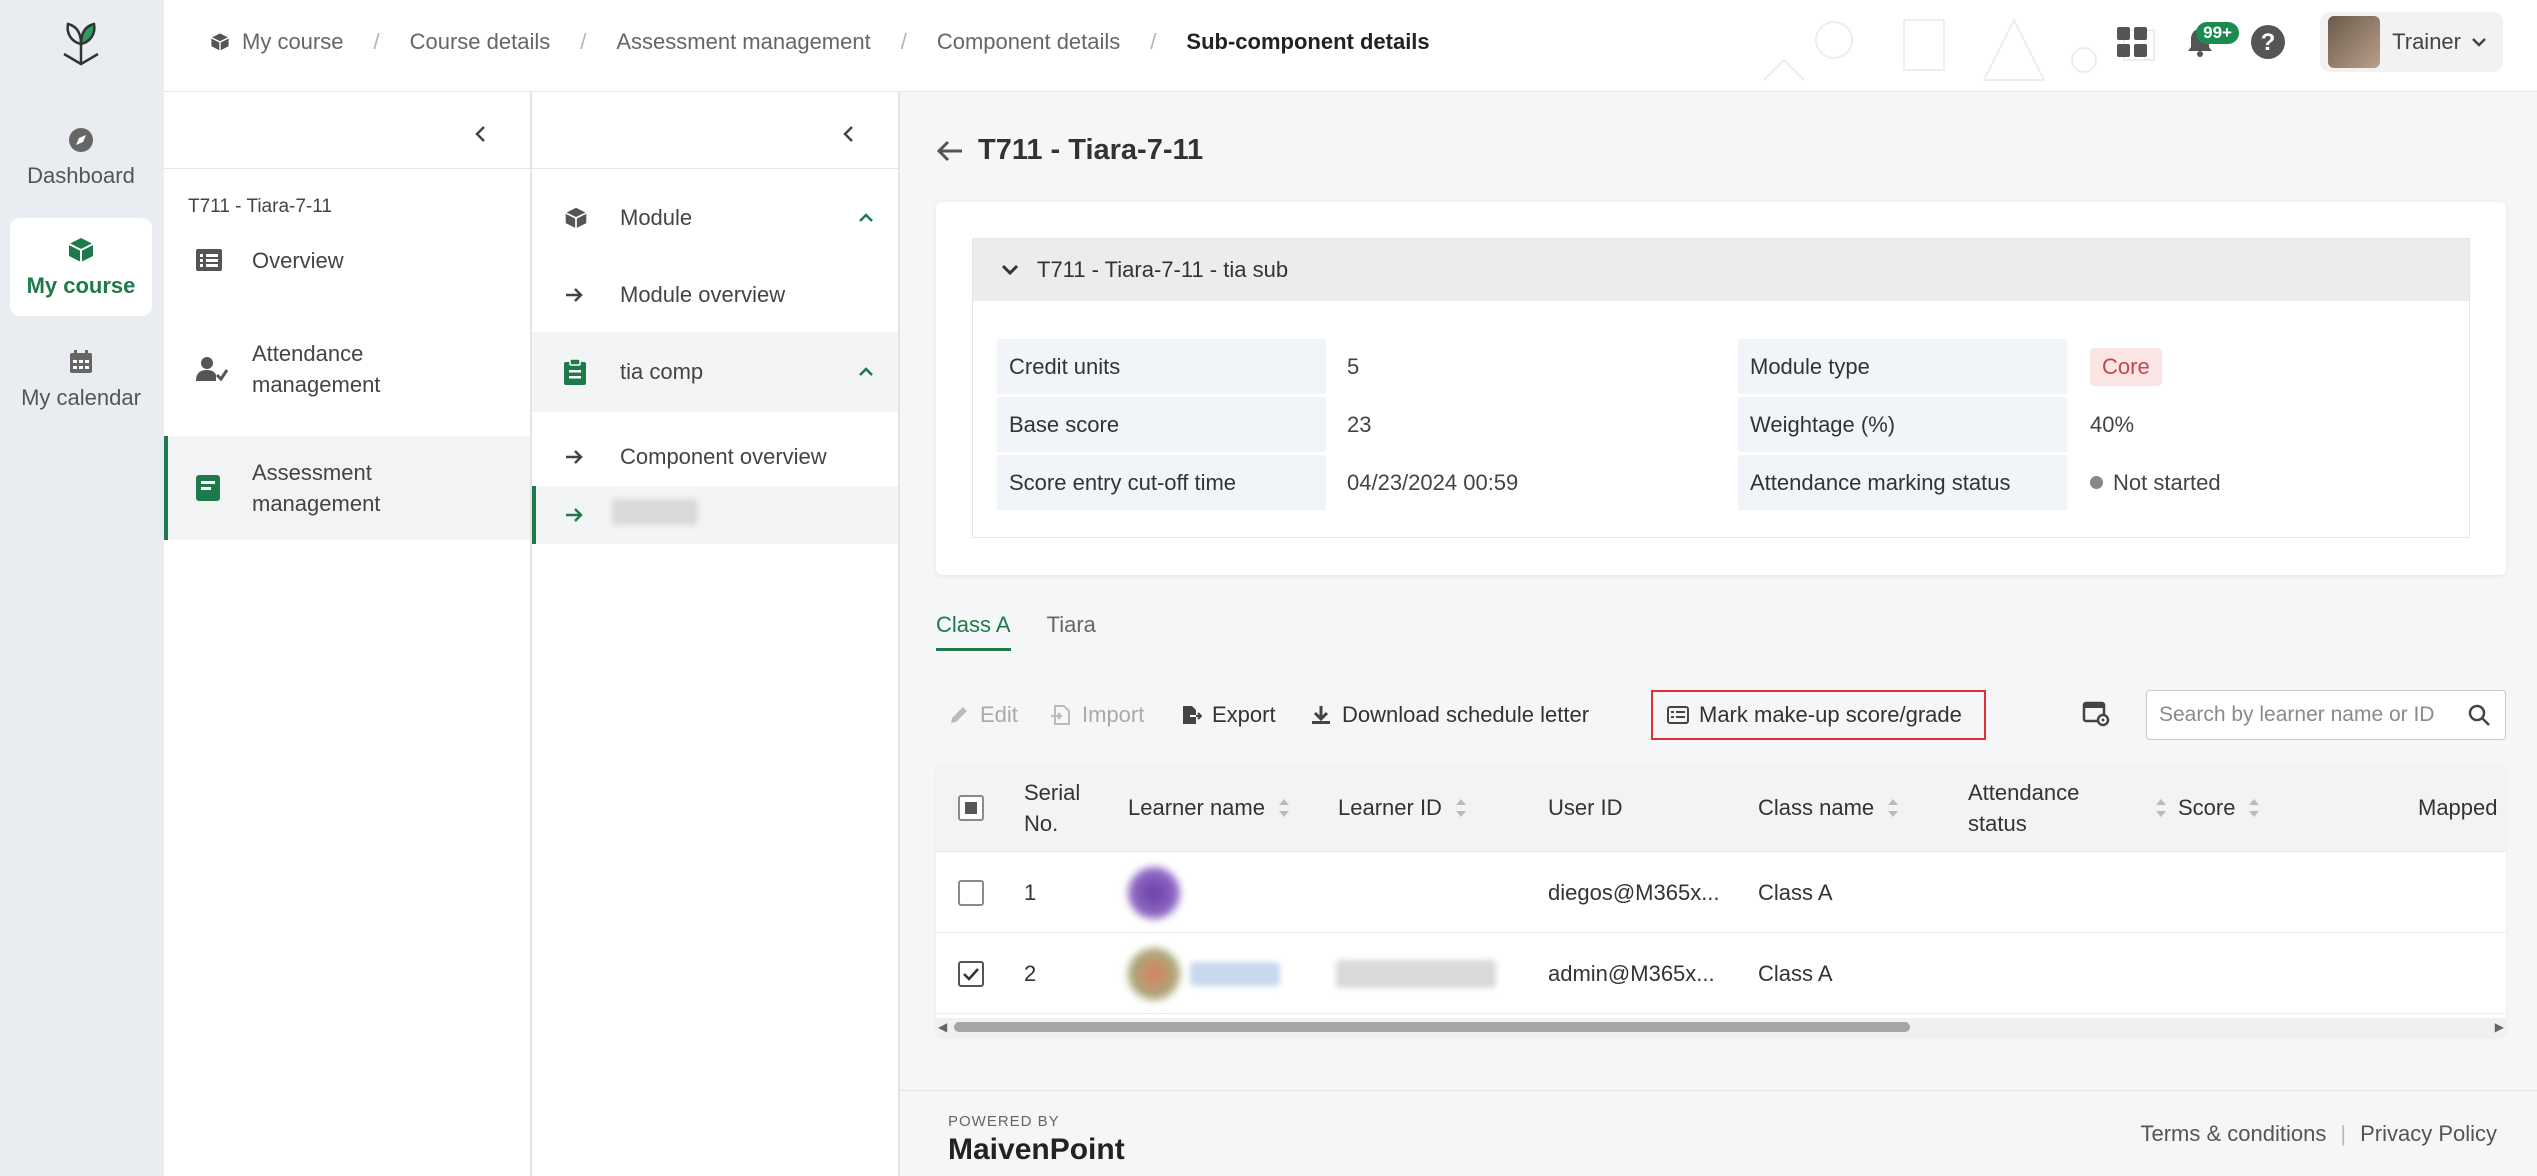  What do you see at coordinates (1097, 715) in the screenshot?
I see `import-button: Import` at bounding box center [1097, 715].